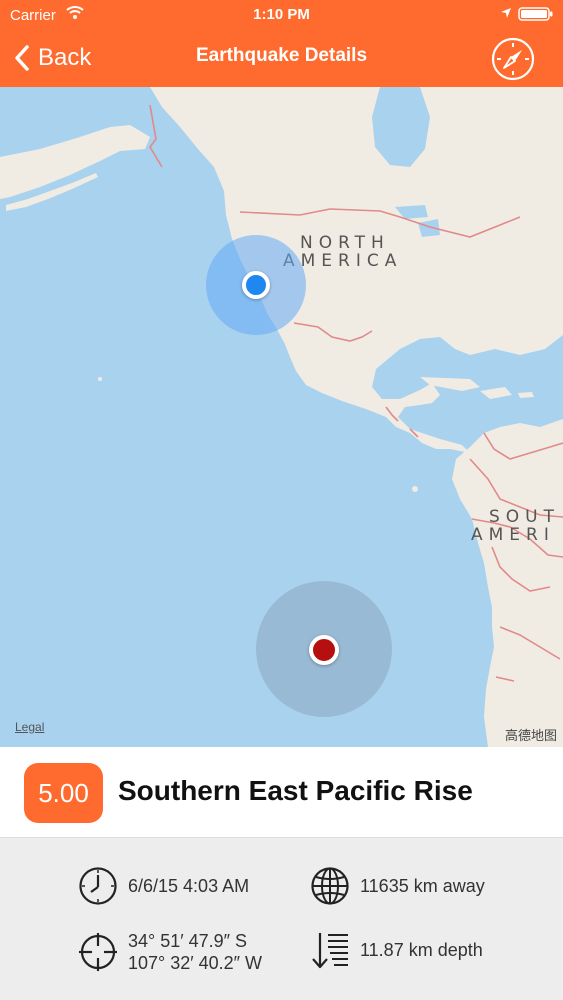 The width and height of the screenshot is (563, 1000). I want to click on detail-coordinates: 34° 51′ 47.9″ S 107° 32′ 40.2″ W, so click(170, 952).